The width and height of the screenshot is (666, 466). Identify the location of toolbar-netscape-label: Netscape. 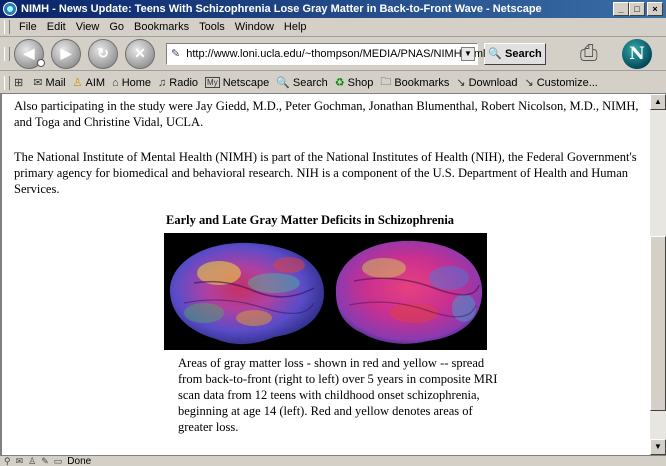
(246, 82).